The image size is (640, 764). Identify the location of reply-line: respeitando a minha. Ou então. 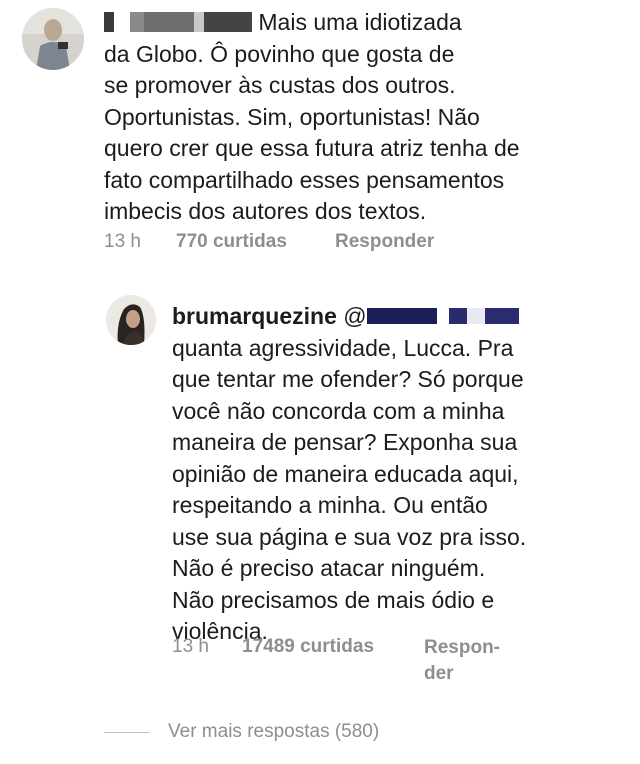
(330, 505).